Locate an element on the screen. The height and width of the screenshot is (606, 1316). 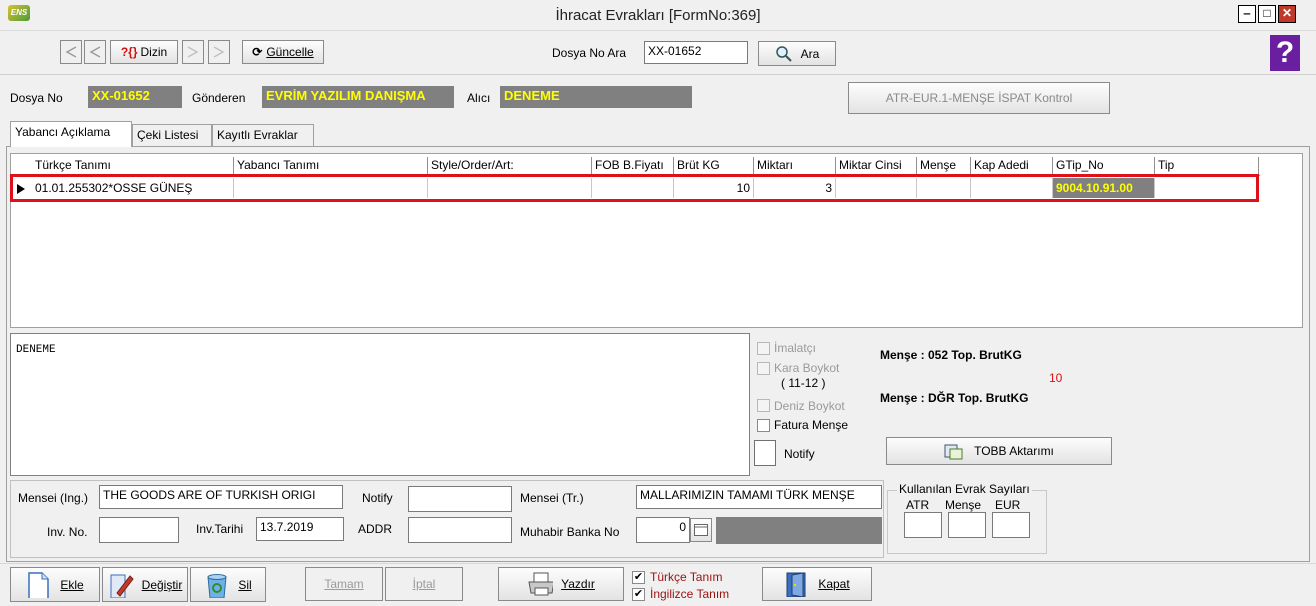
turkce-tanim-checkbox: ✔ is located at coordinates (638, 577).